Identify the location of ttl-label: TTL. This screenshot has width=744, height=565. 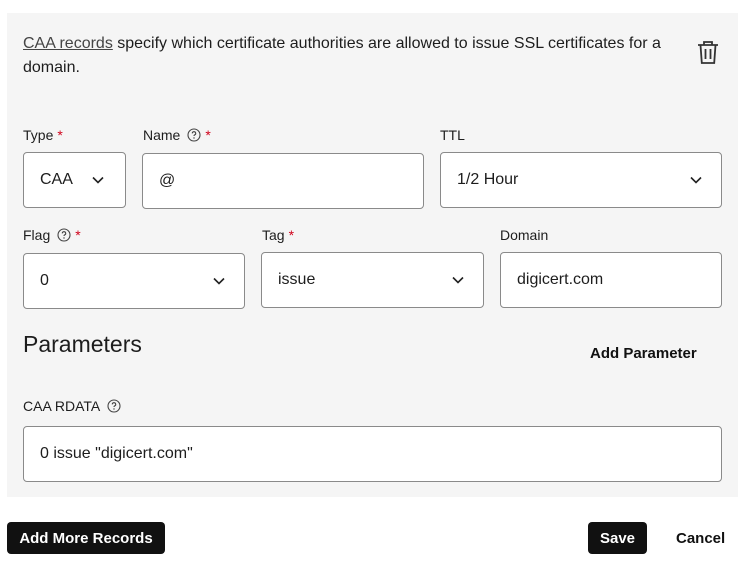
(452, 135).